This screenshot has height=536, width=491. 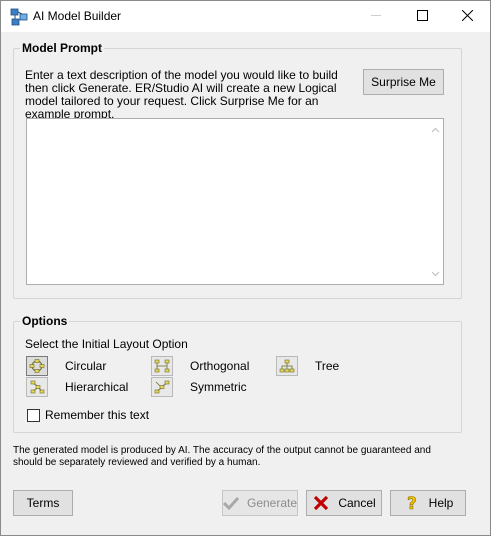 I want to click on hierarchical-layout-icon, so click(x=37, y=387).